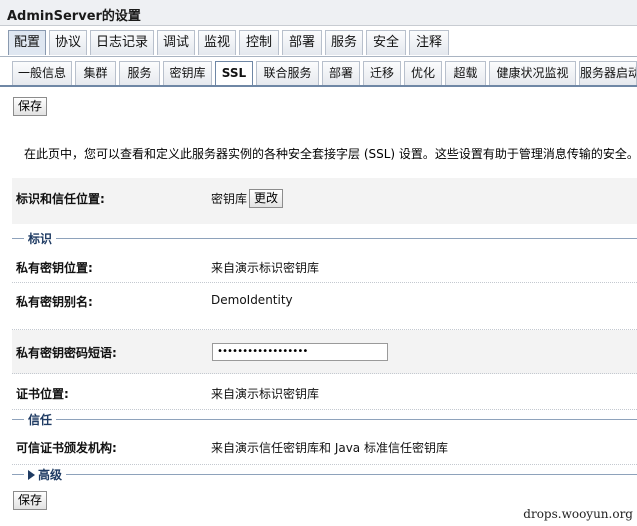 The height and width of the screenshot is (526, 637). What do you see at coordinates (324, 265) in the screenshot?
I see `private-key-location-row: 私有密钥位置: 来自演示标识密钥库` at bounding box center [324, 265].